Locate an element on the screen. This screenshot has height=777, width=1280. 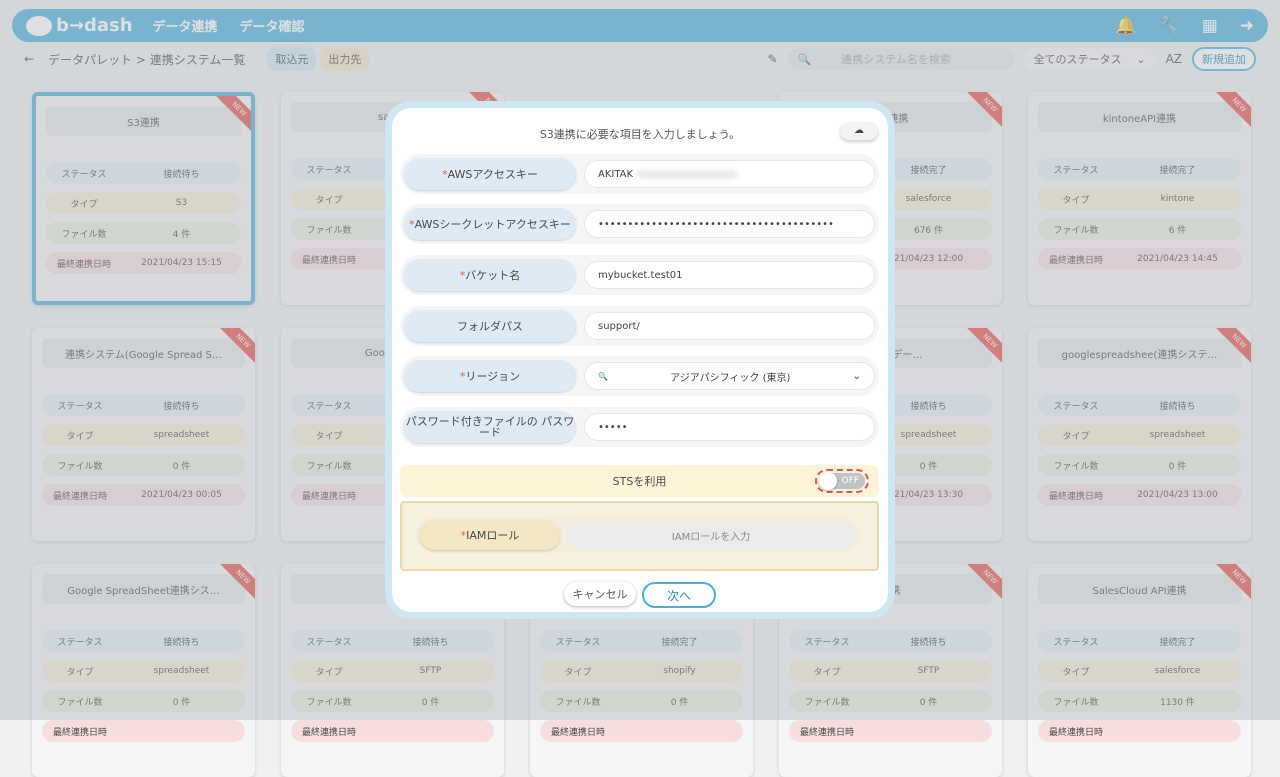
sts-toggle: OFF is located at coordinates (842, 481).